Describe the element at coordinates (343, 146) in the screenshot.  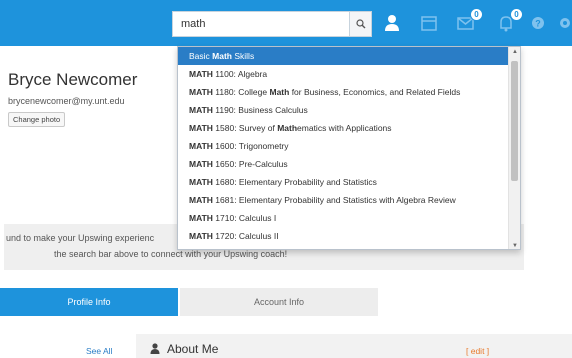
I see `suggestion-item: MATH 1600: Trigonometry` at that location.